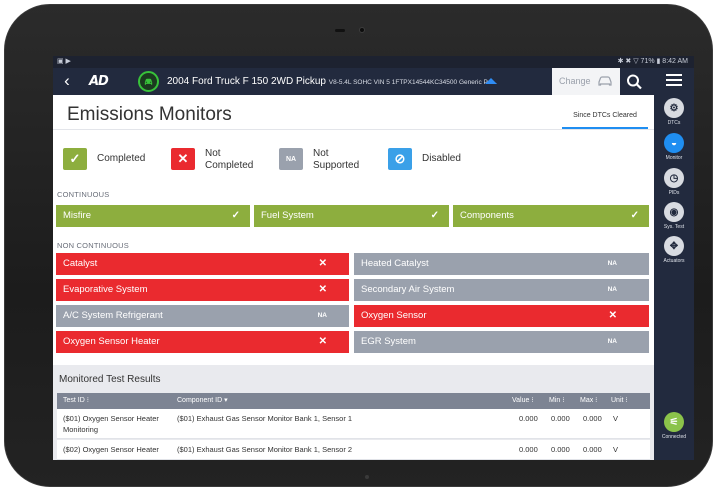 This screenshot has height=489, width=717. What do you see at coordinates (362, 30) in the screenshot?
I see `front-camera` at bounding box center [362, 30].